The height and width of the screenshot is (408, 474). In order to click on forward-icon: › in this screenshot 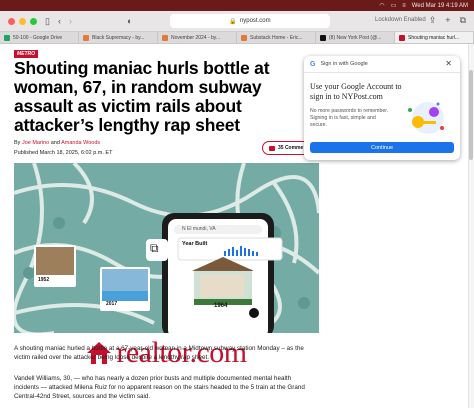, I will do `click(70, 21)`.